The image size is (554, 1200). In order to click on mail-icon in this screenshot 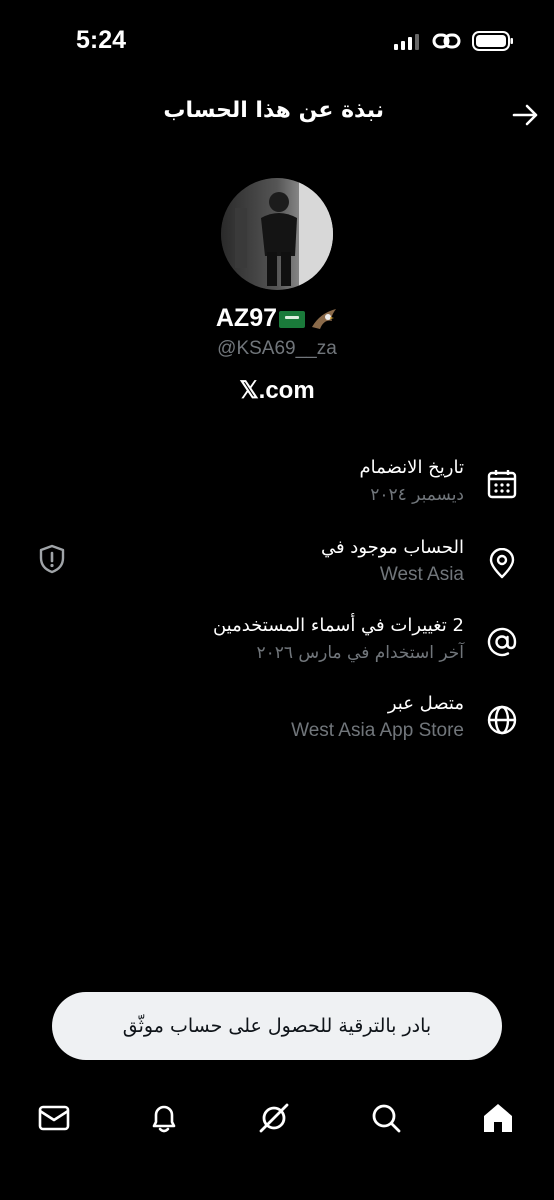, I will do `click(54, 1118)`.